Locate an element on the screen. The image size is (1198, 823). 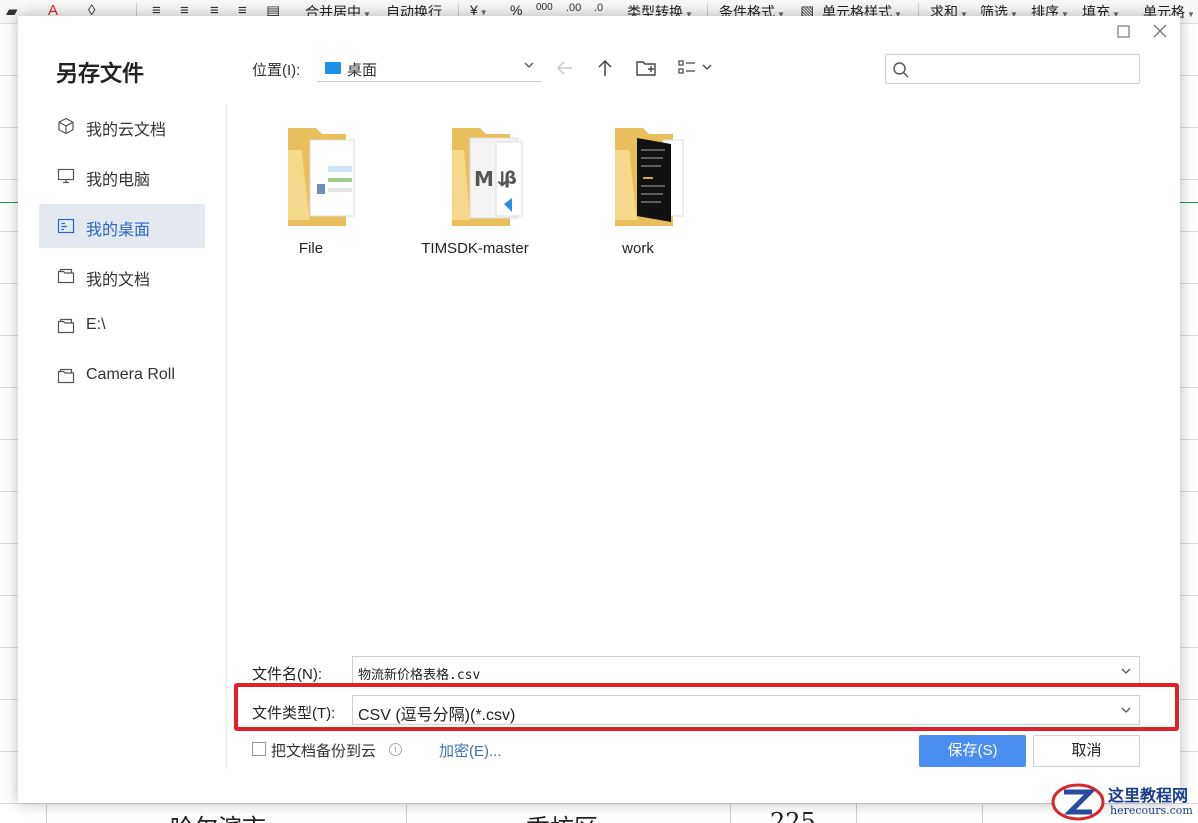
desktop-folder-icon is located at coordinates (333, 68).